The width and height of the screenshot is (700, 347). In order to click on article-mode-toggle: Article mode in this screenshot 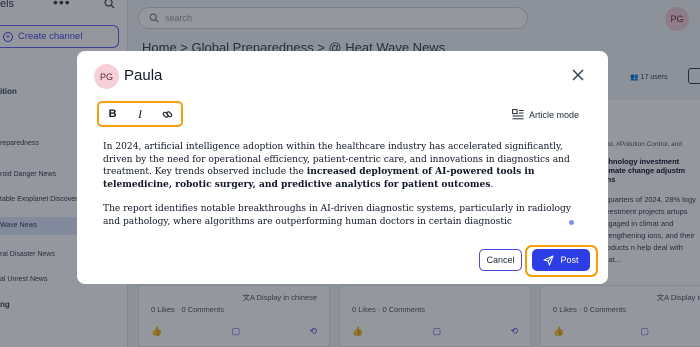, I will do `click(545, 114)`.